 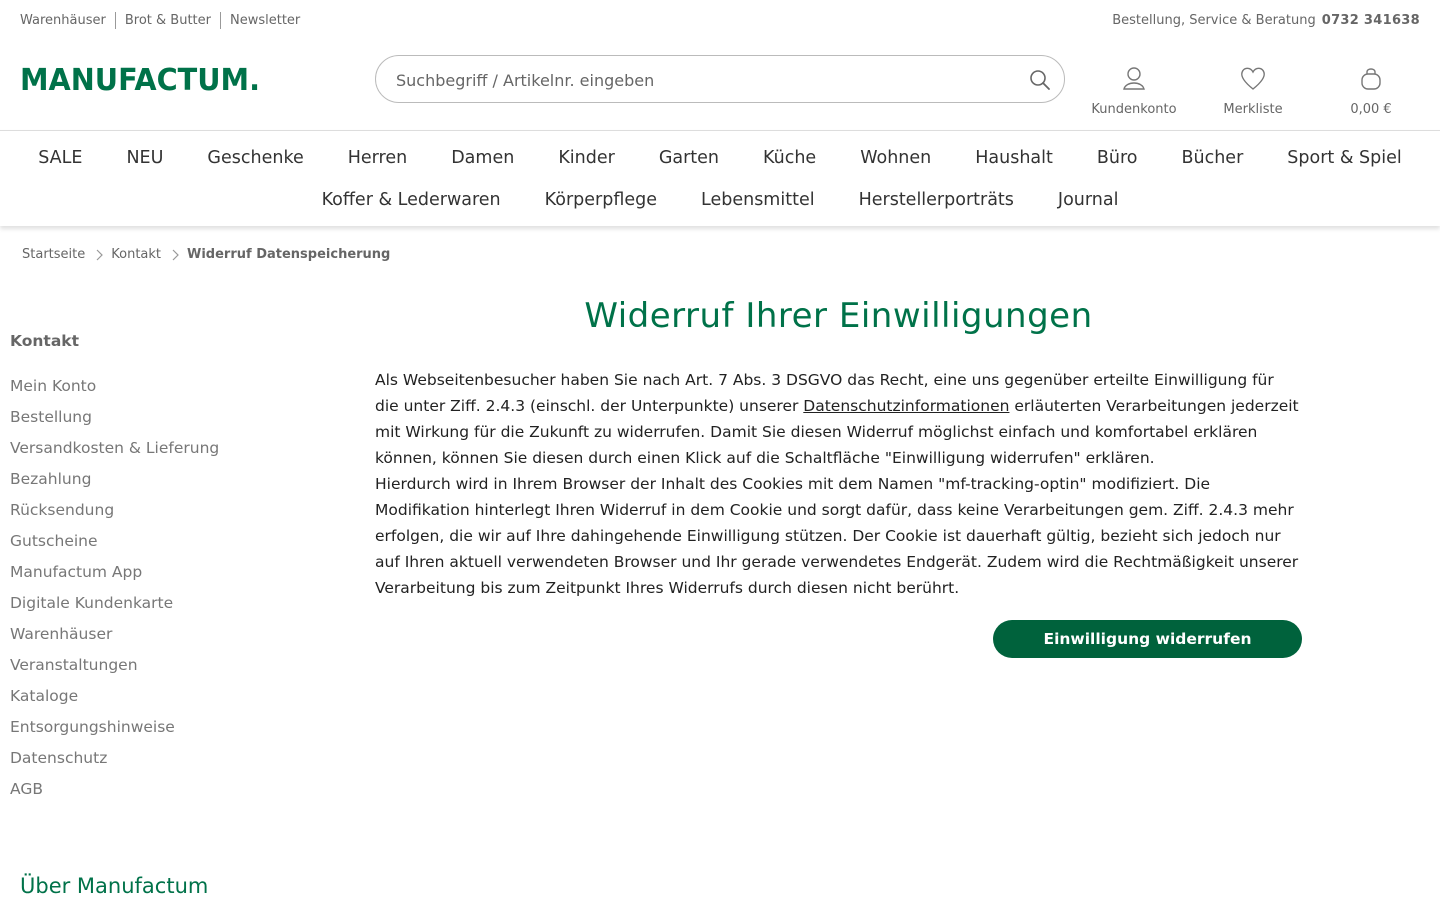 I want to click on sidebar-item-mein-konto: Mein Konto, so click(x=170, y=390).